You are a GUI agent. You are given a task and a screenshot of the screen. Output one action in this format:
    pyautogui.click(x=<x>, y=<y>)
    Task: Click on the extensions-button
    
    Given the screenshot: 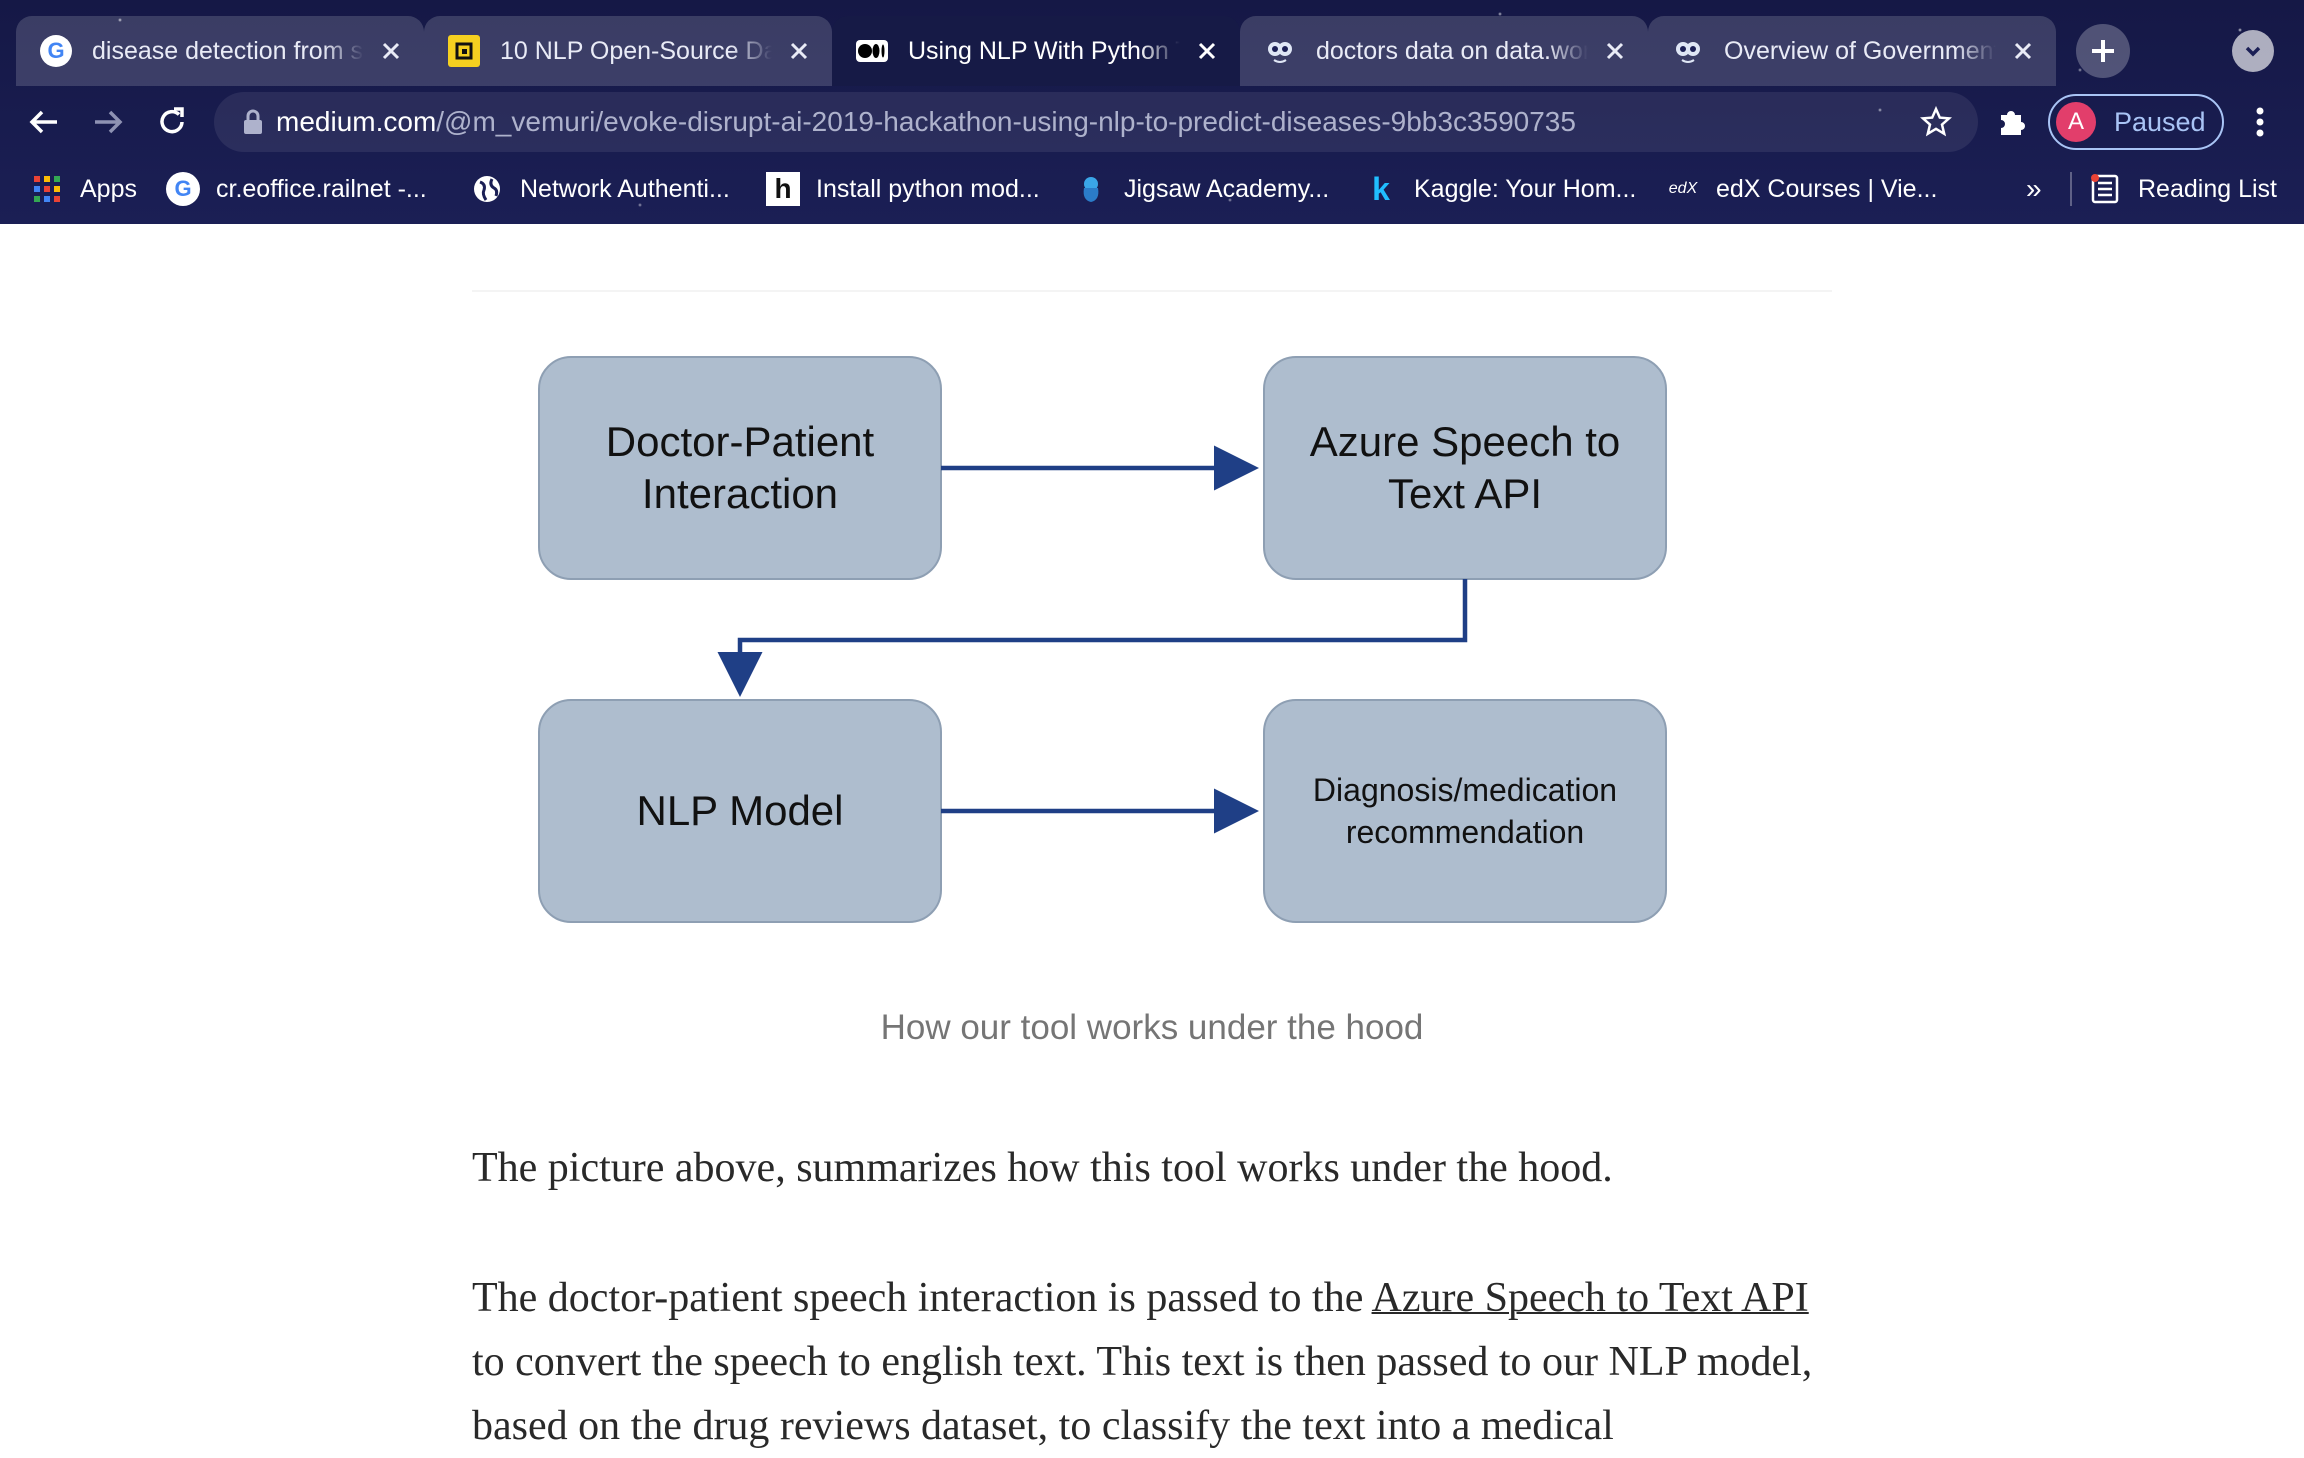 What is the action you would take?
    pyautogui.click(x=2012, y=122)
    